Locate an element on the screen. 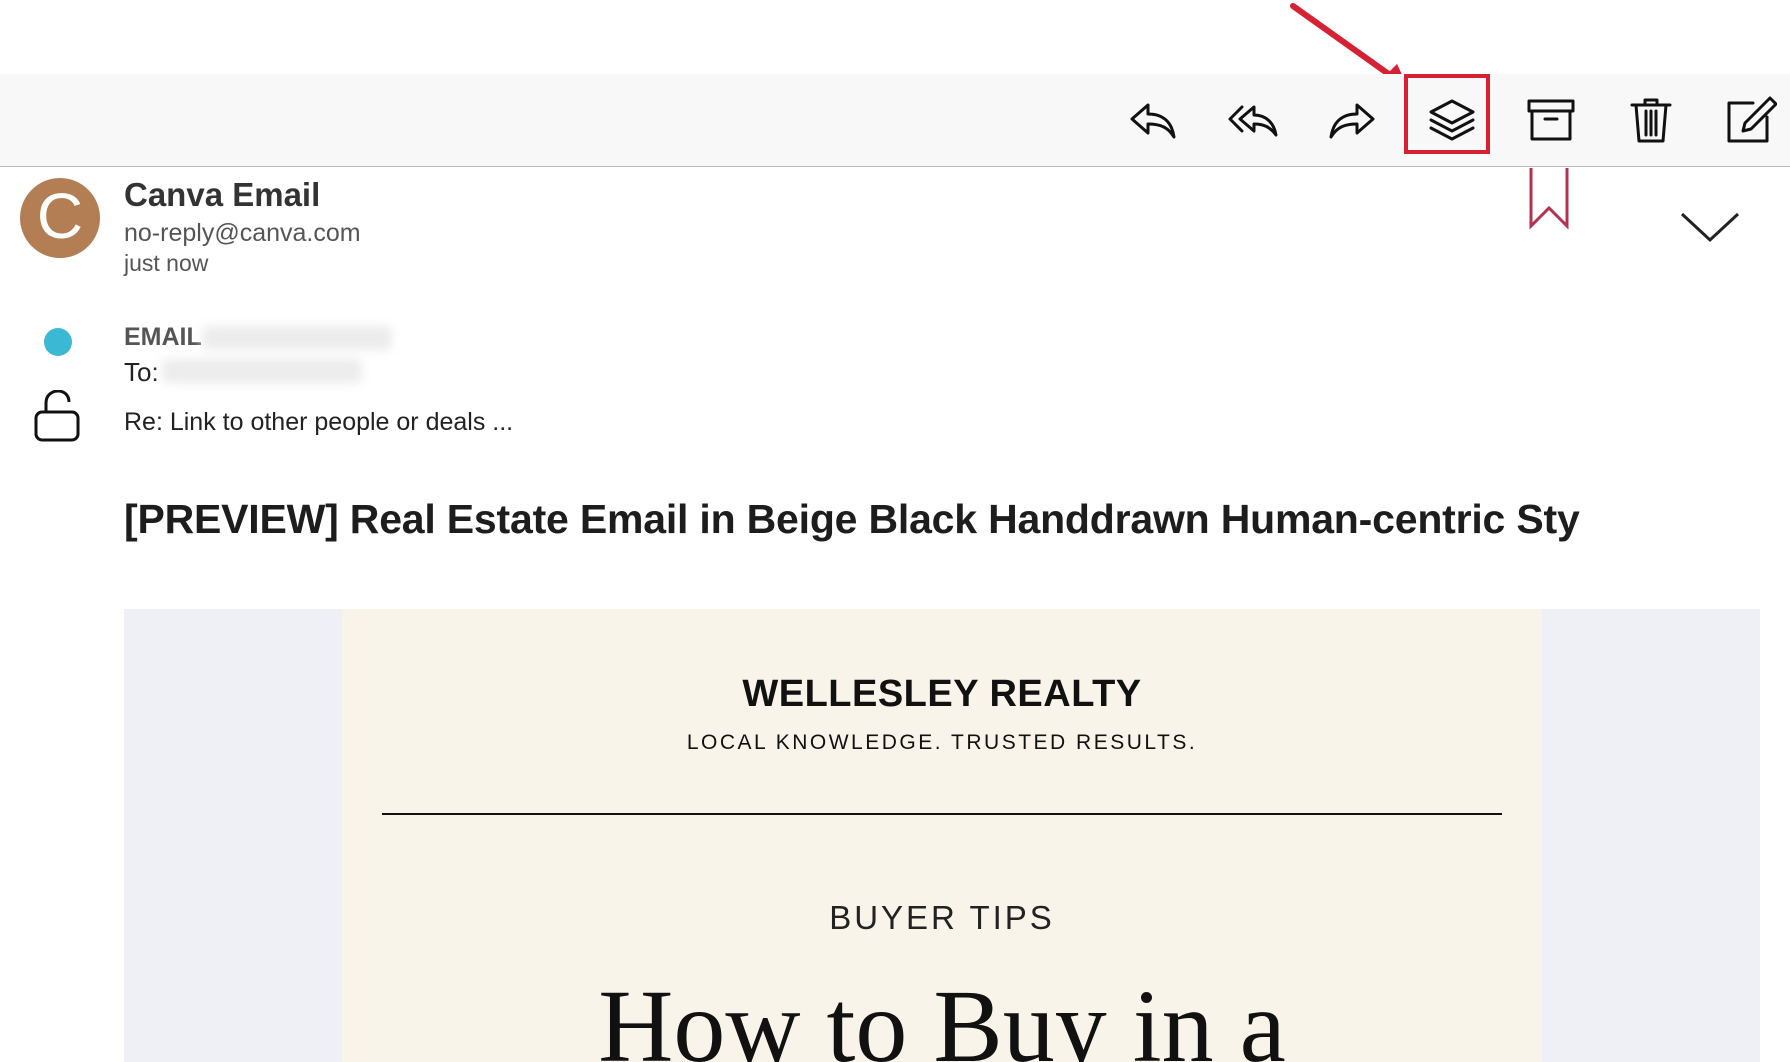 The height and width of the screenshot is (1062, 1790). avatar-letter: C is located at coordinates (60, 216).